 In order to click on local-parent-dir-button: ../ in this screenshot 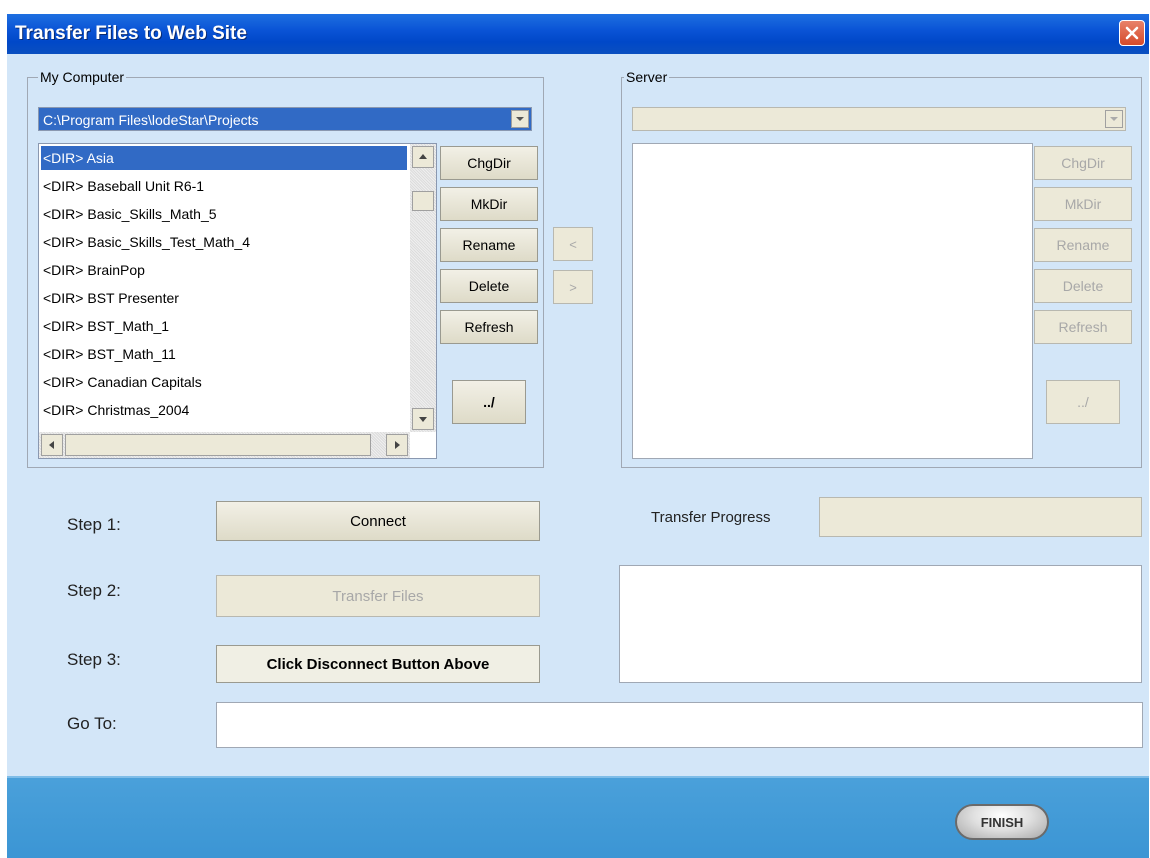, I will do `click(489, 402)`.